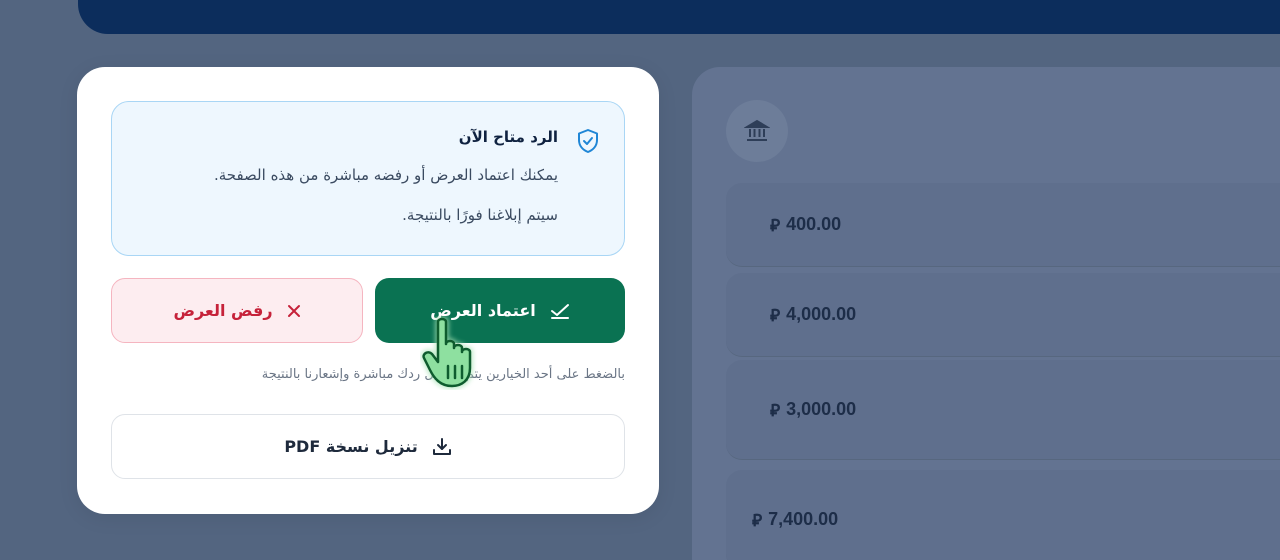 The image size is (1280, 560). I want to click on total-value: 7,400.00, so click(803, 519).